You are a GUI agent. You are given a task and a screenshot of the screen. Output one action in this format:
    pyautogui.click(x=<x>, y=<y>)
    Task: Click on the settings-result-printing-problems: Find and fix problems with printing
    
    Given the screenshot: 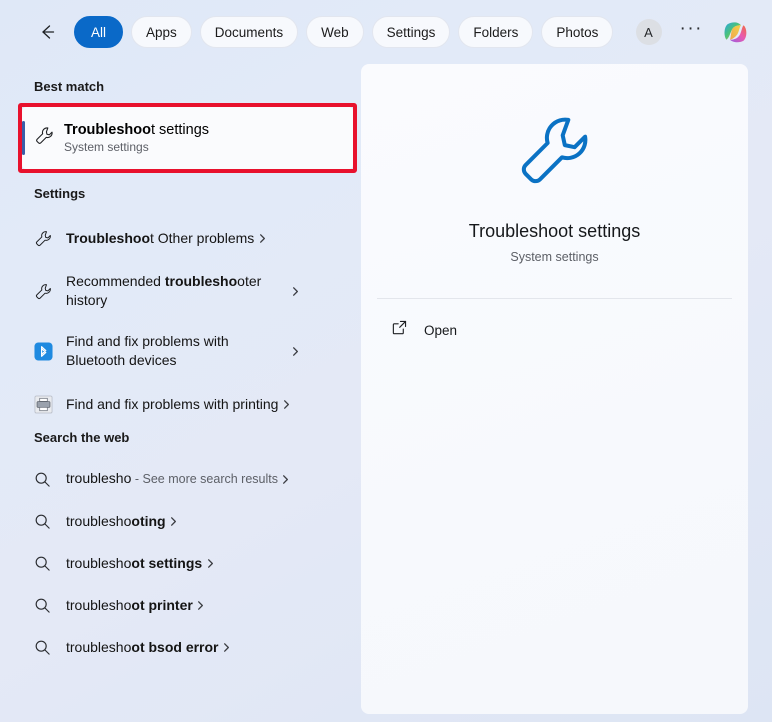 What is the action you would take?
    pyautogui.click(x=158, y=404)
    